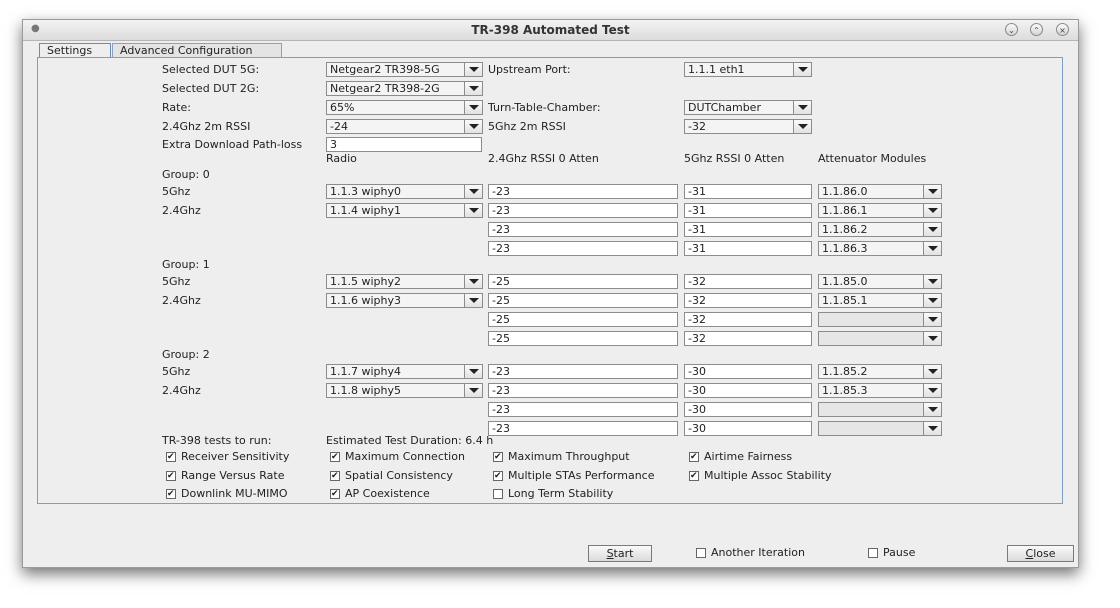 Image resolution: width=1120 pixels, height=608 pixels. What do you see at coordinates (397, 457) in the screenshot?
I see `test-checkbox: Maximum Connection` at bounding box center [397, 457].